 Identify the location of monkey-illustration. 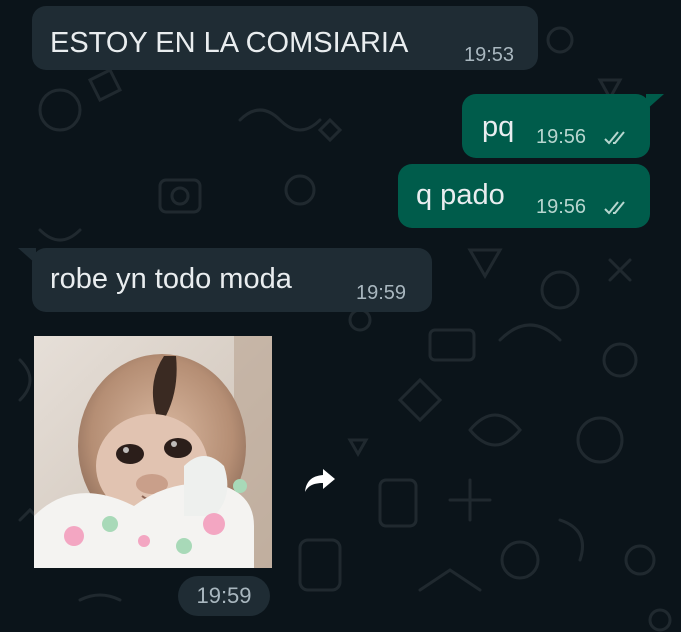
(153, 452).